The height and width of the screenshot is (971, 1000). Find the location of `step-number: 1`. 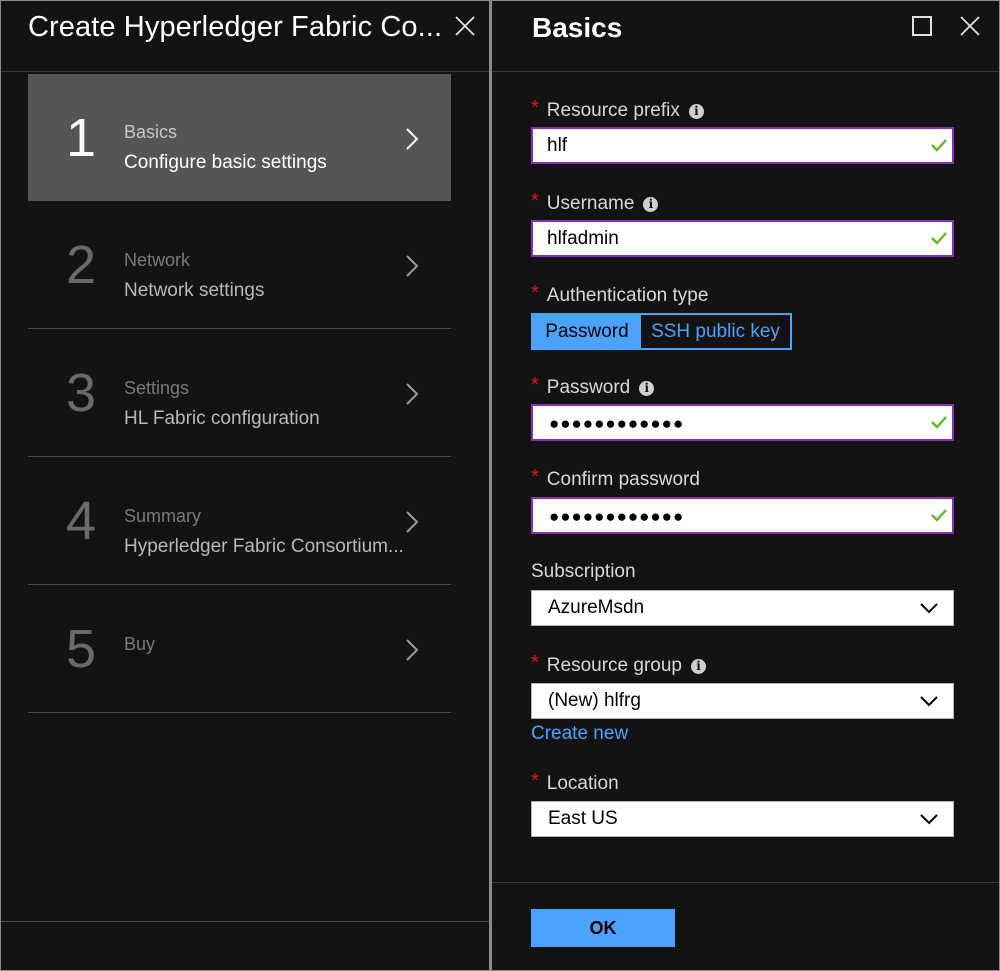

step-number: 1 is located at coordinates (81, 138).